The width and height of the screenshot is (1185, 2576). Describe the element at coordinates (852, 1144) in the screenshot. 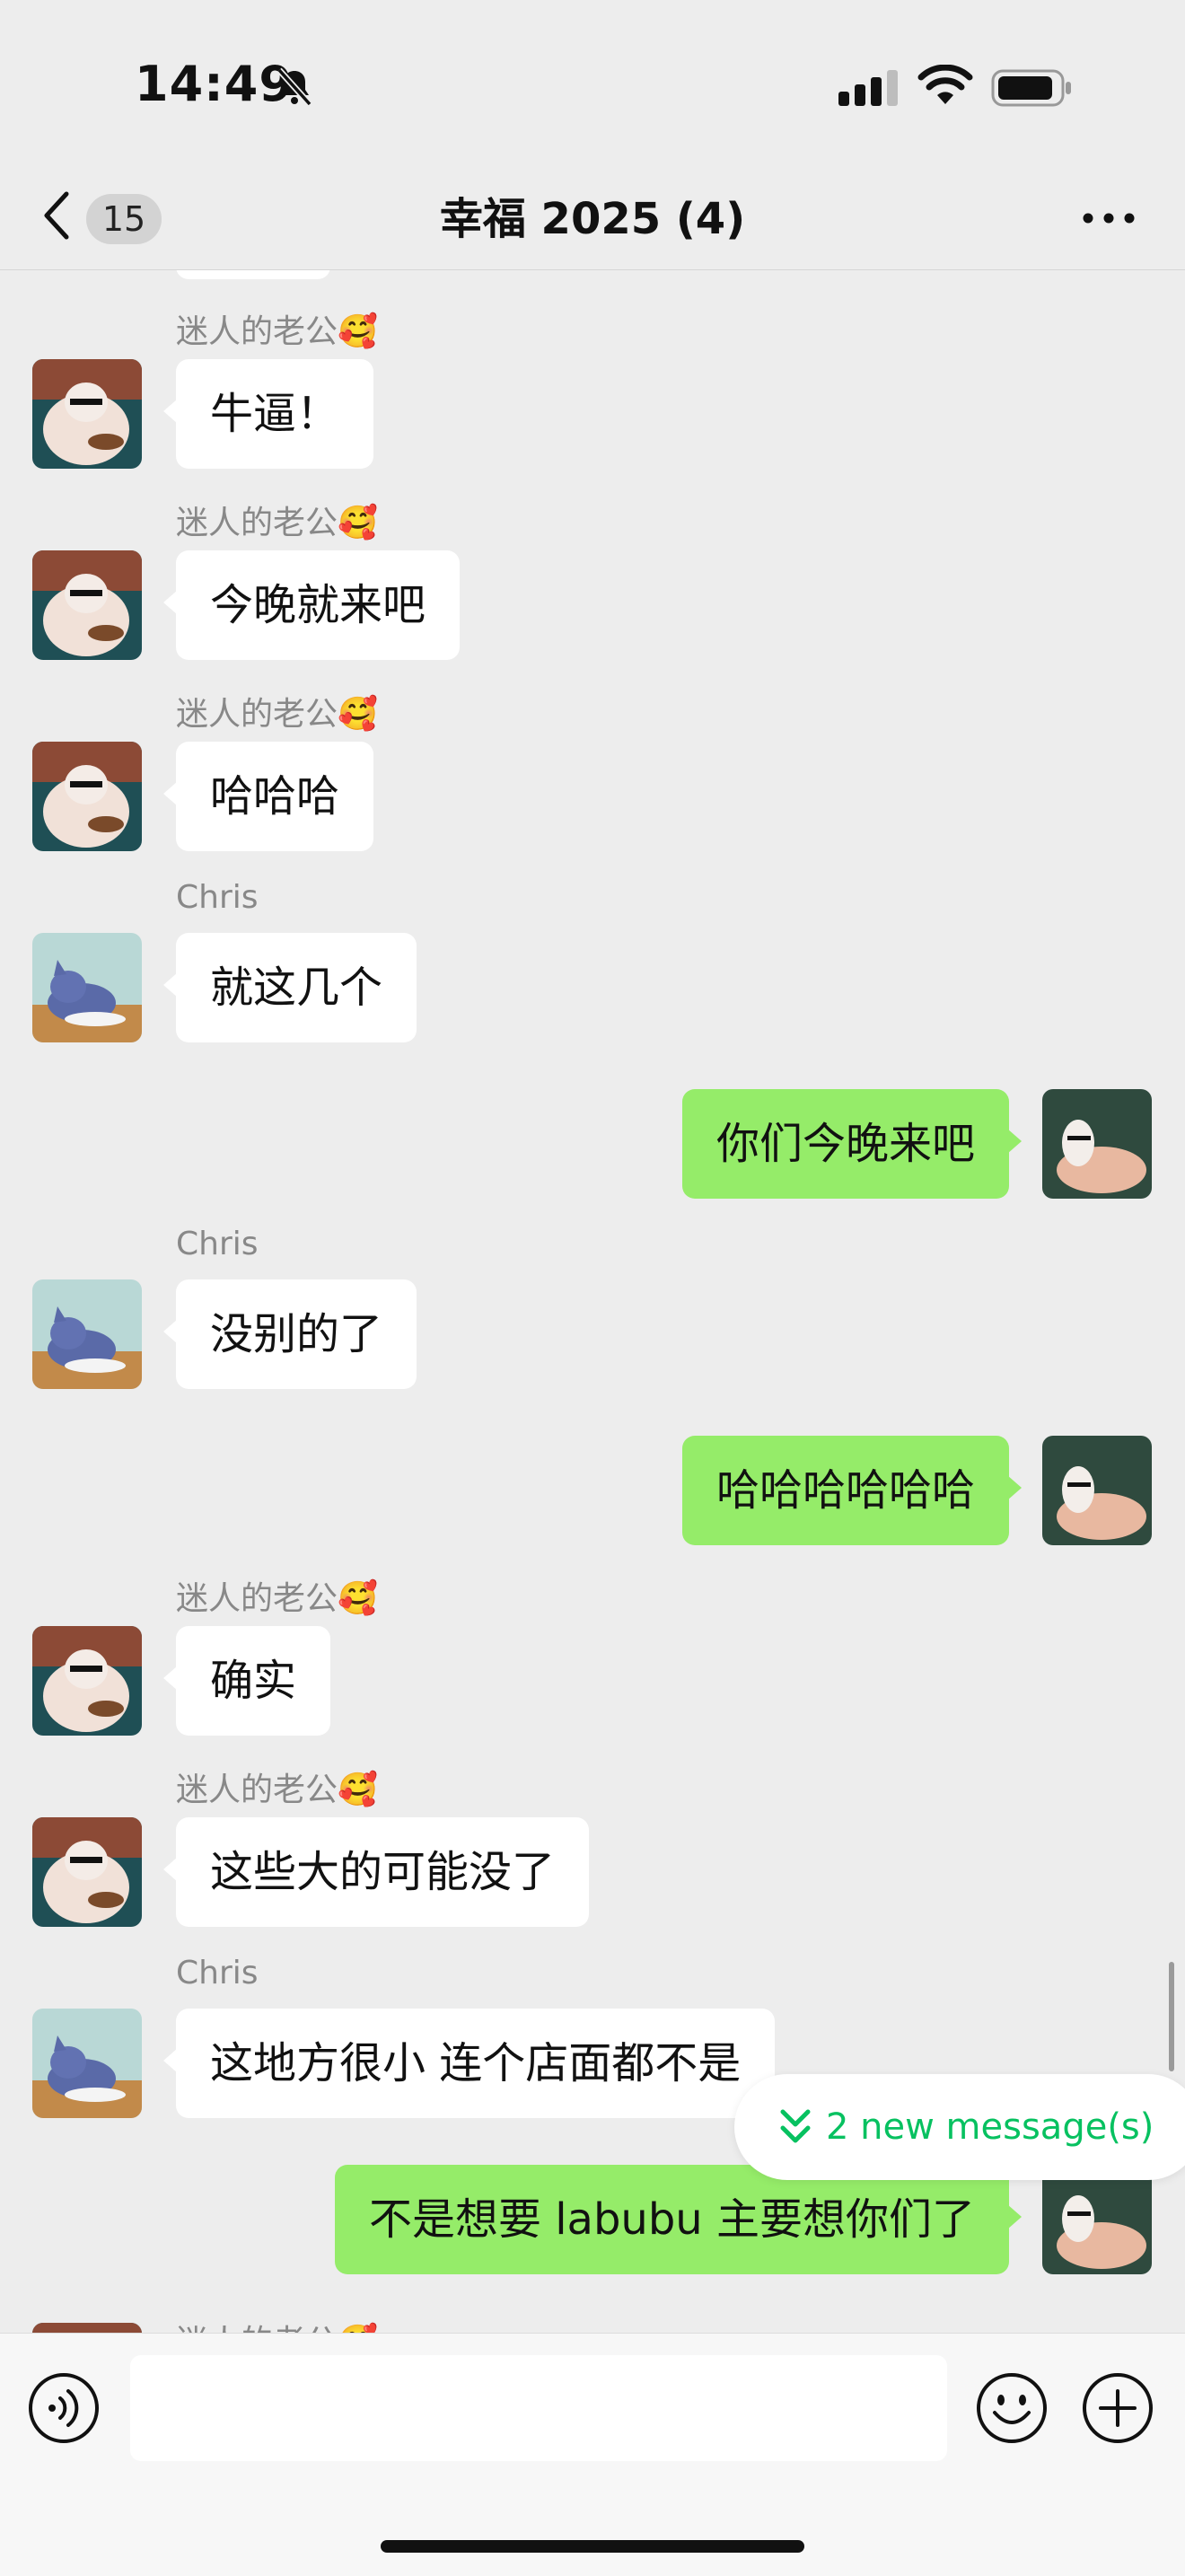

I see `message-bubble: 你们今晚来吧` at that location.